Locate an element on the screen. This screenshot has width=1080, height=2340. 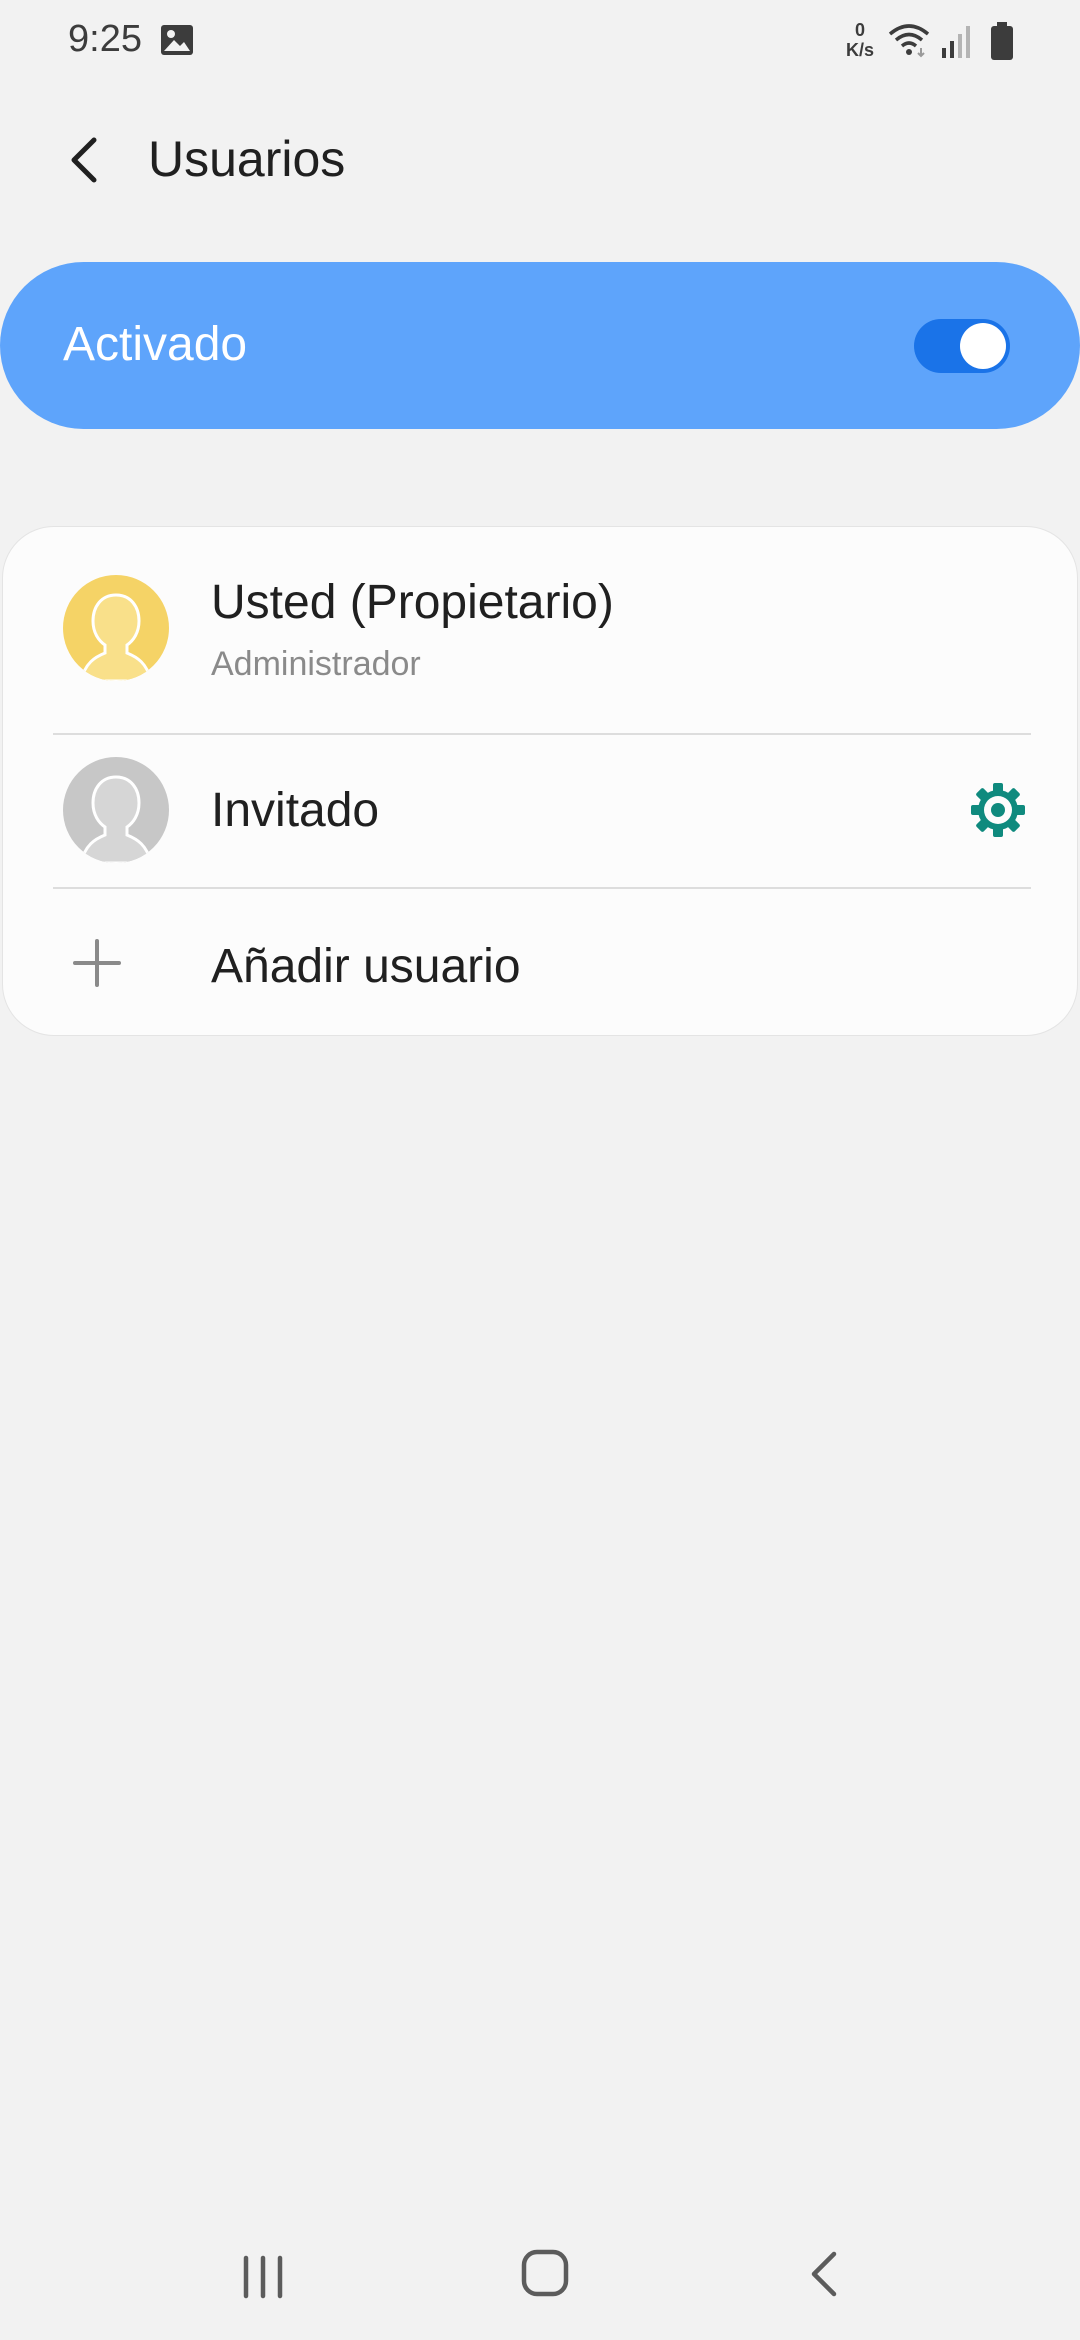
plus-icon is located at coordinates (97, 963).